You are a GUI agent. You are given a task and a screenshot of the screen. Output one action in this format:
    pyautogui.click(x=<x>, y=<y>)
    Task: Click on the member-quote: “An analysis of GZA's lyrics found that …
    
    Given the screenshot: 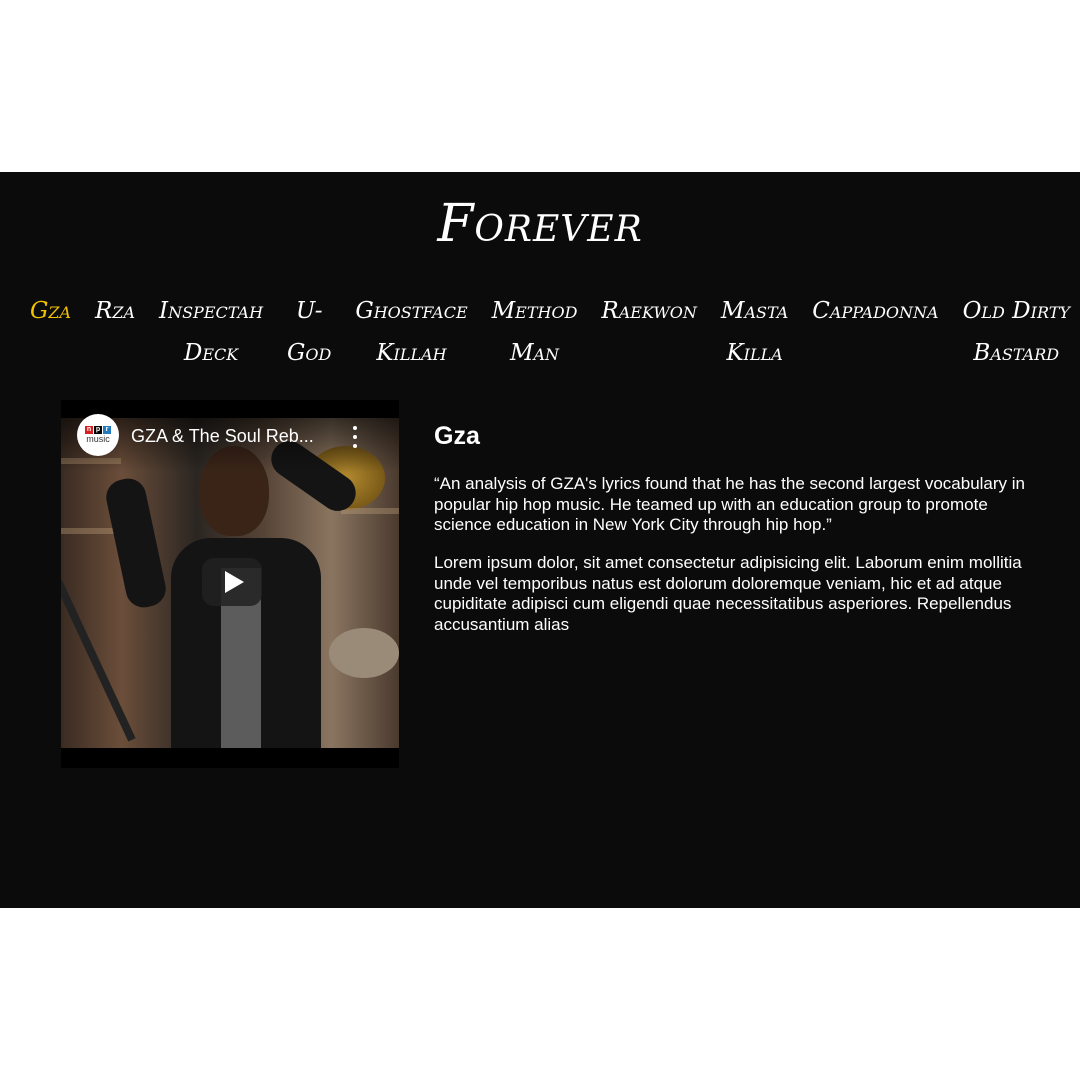 What is the action you would take?
    pyautogui.click(x=729, y=504)
    